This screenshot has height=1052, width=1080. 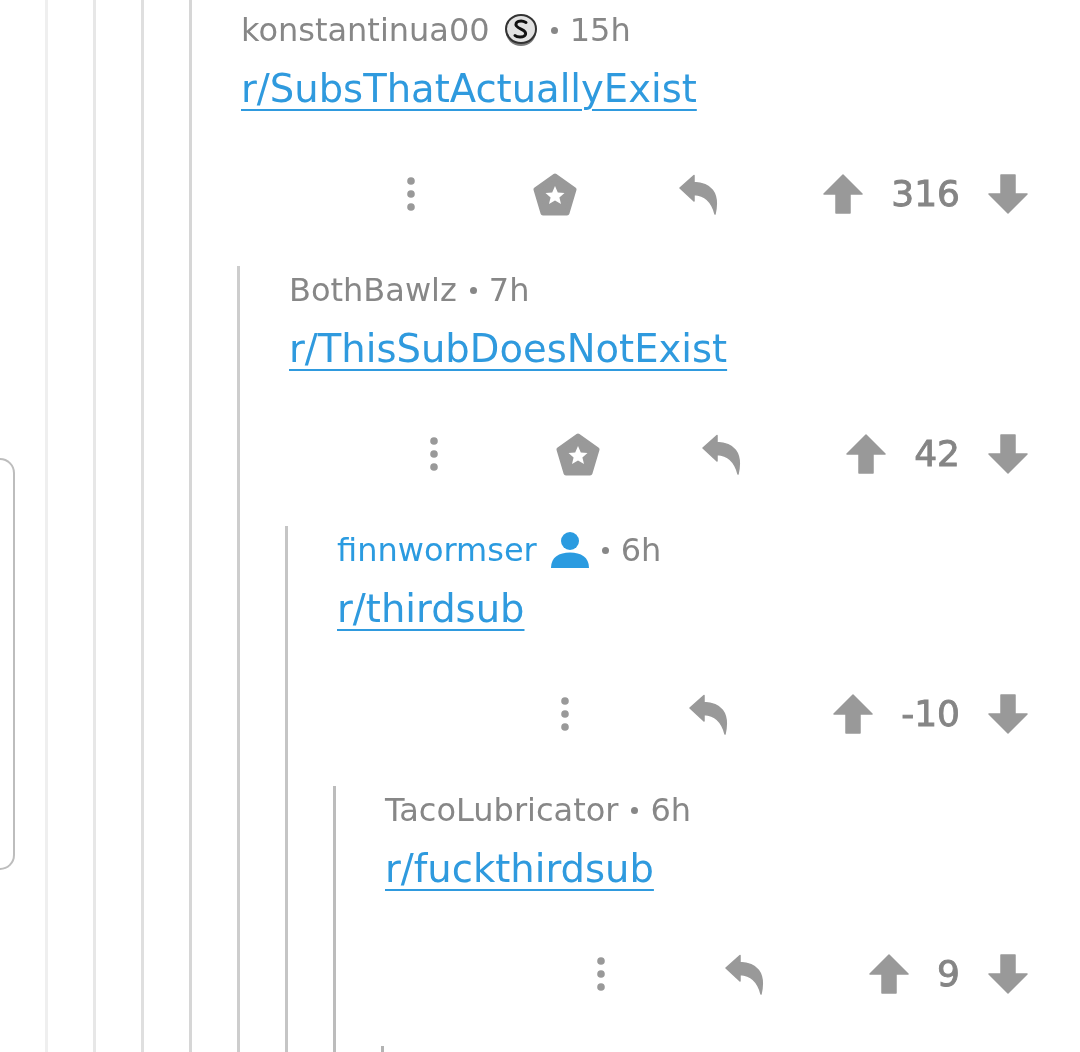 What do you see at coordinates (508, 348) in the screenshot?
I see `subreddit-link: r/ThisSubDoesNotExist` at bounding box center [508, 348].